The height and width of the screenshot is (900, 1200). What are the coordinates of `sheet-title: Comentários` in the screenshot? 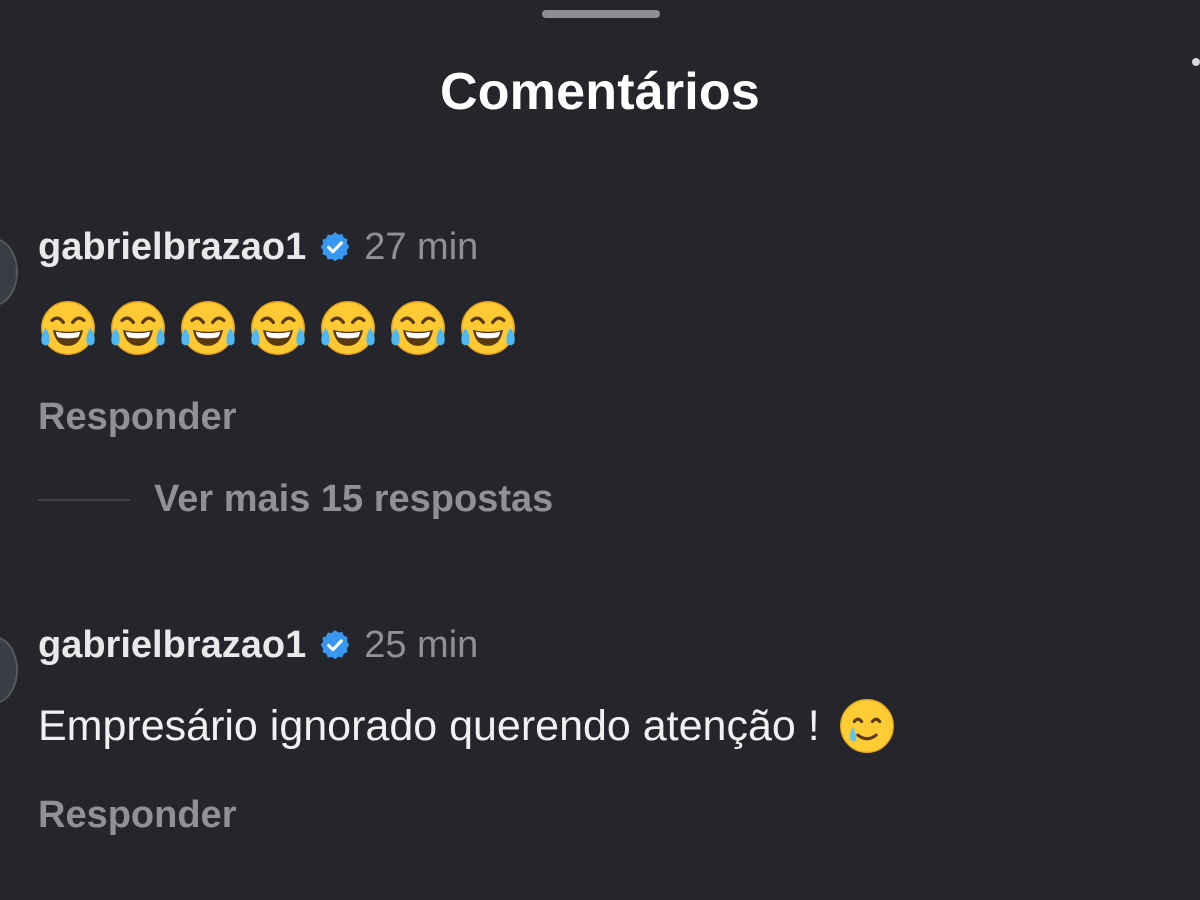 It's located at (600, 92).